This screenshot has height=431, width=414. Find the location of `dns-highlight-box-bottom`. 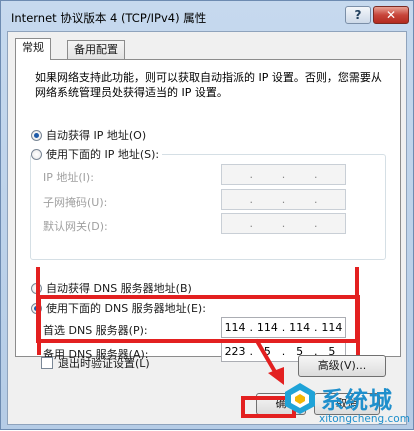

dns-highlight-box-bottom is located at coordinates (197, 305).